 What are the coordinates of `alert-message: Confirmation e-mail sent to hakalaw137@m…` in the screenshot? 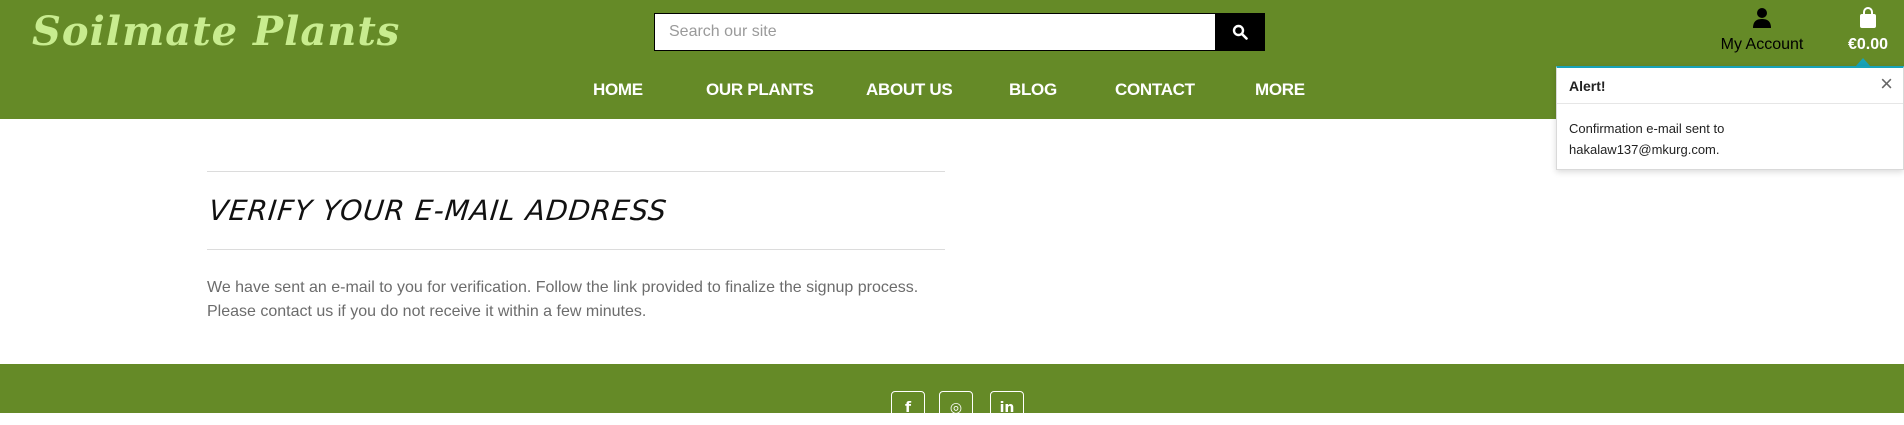 It's located at (1730, 132).